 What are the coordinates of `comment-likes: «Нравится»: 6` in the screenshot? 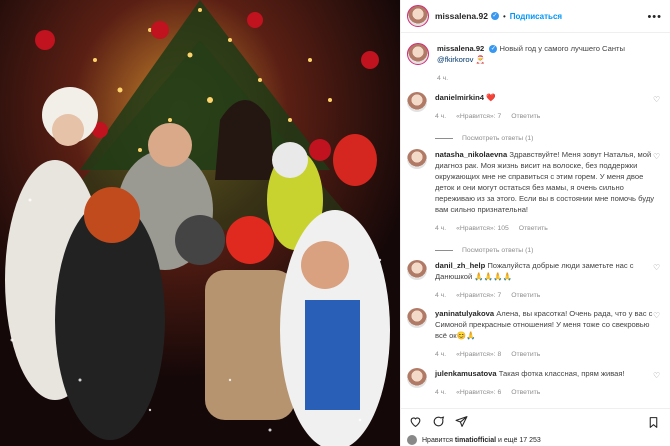 It's located at (478, 392).